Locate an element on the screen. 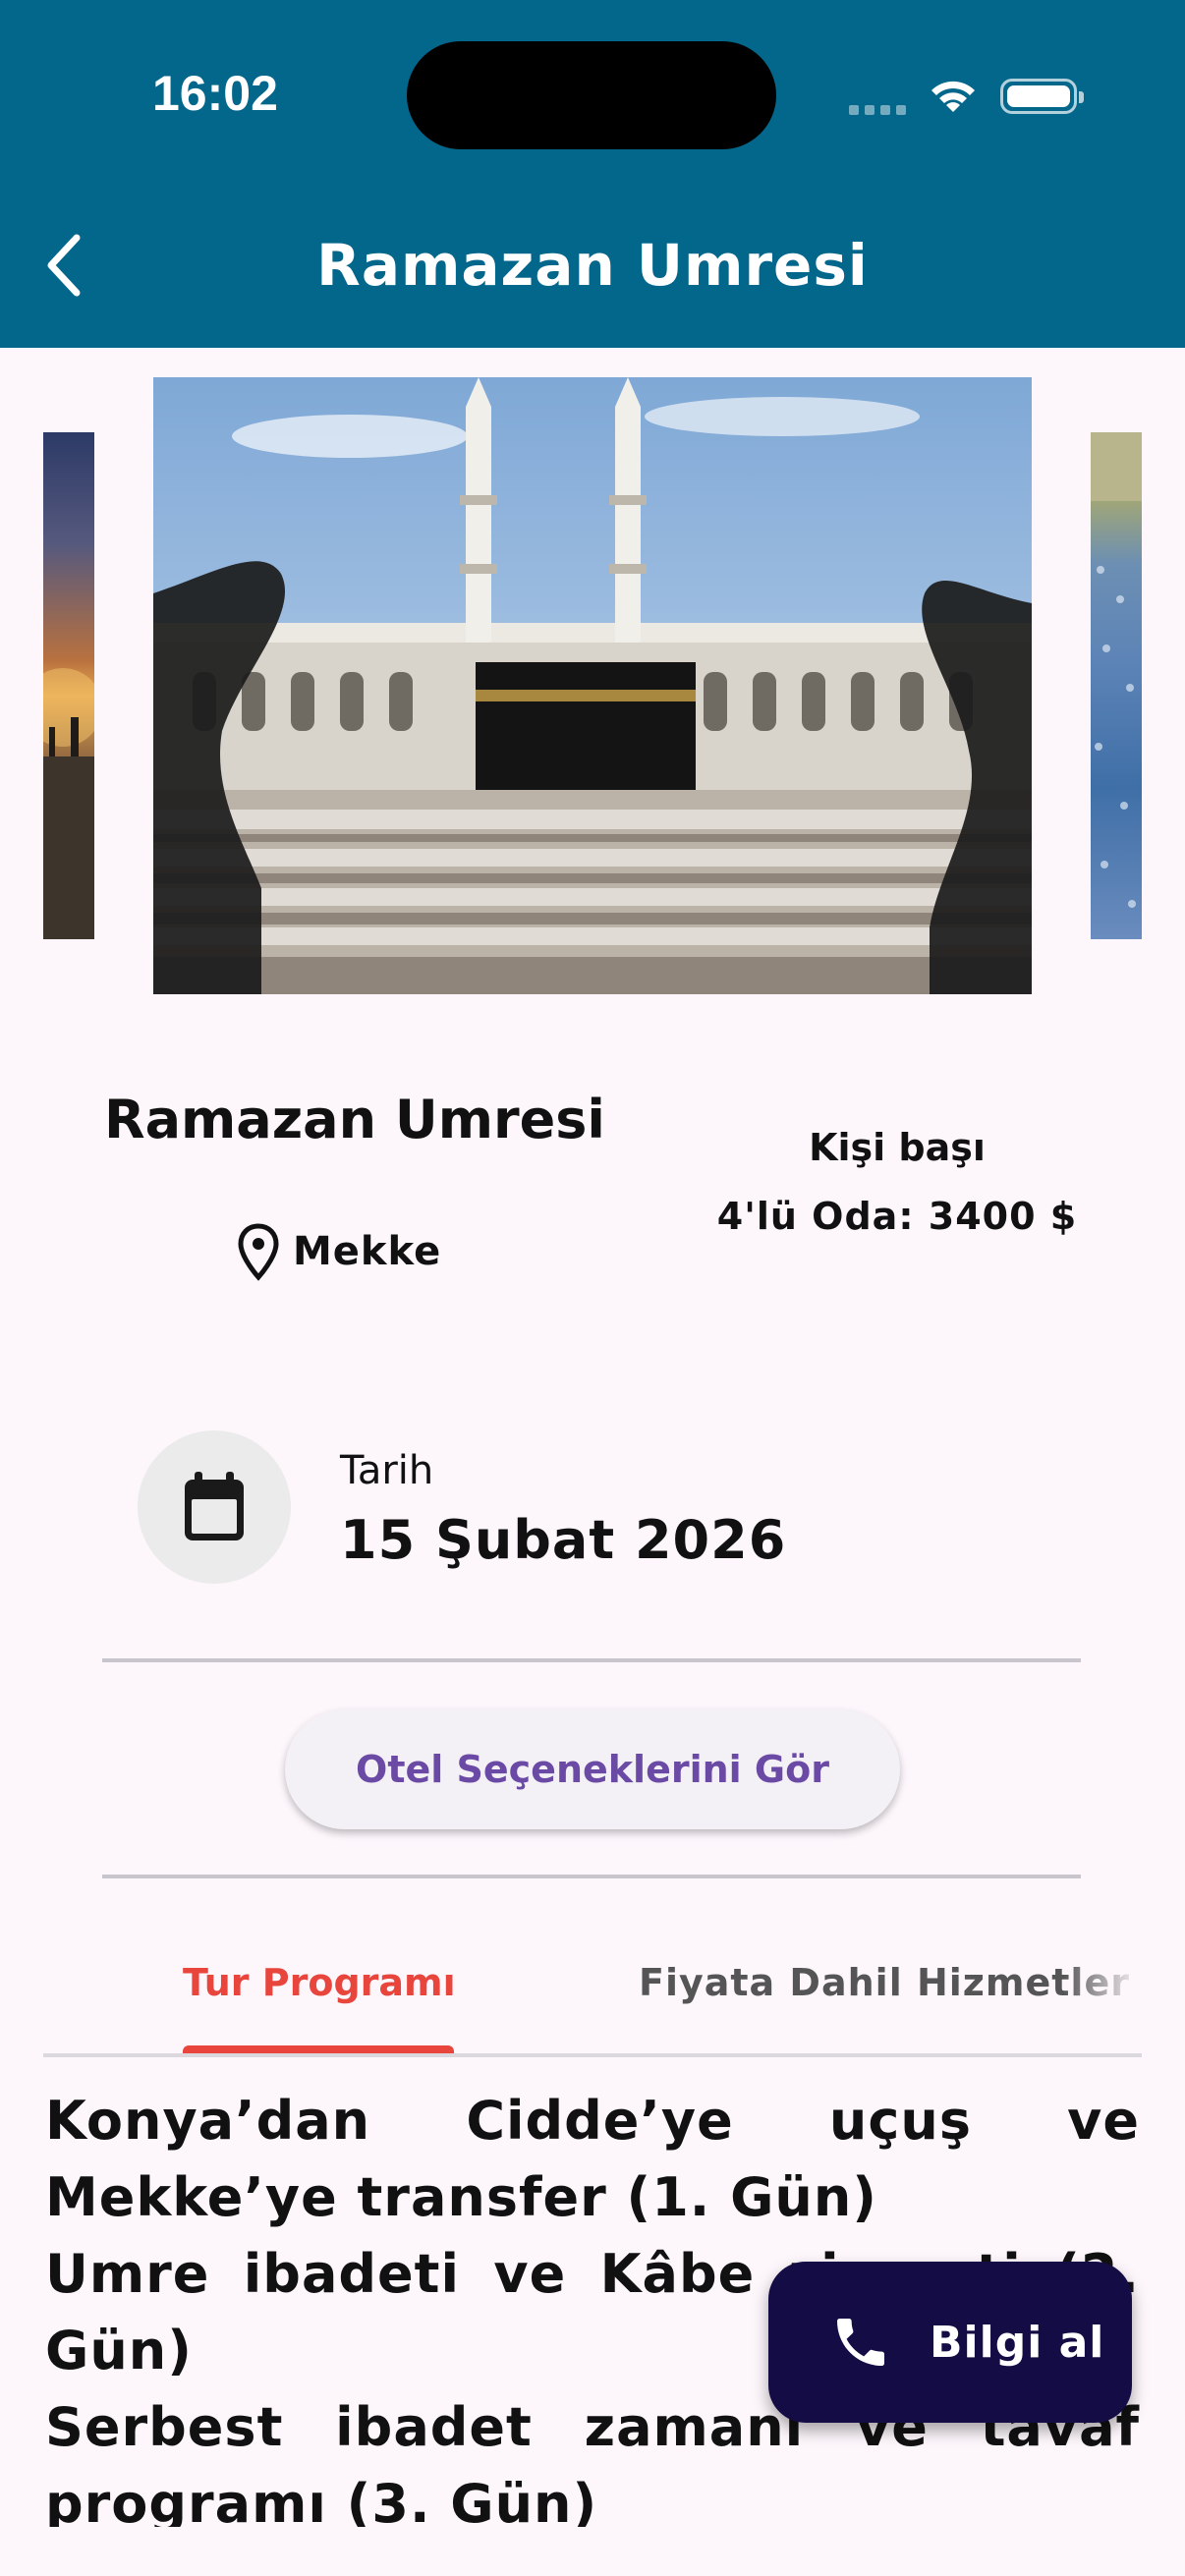 Image resolution: width=1185 pixels, height=2576 pixels. phone-icon is located at coordinates (861, 2342).